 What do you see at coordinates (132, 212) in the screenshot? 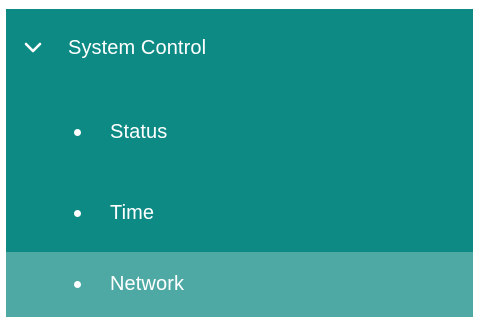
I see `nav-item-label: Time` at bounding box center [132, 212].